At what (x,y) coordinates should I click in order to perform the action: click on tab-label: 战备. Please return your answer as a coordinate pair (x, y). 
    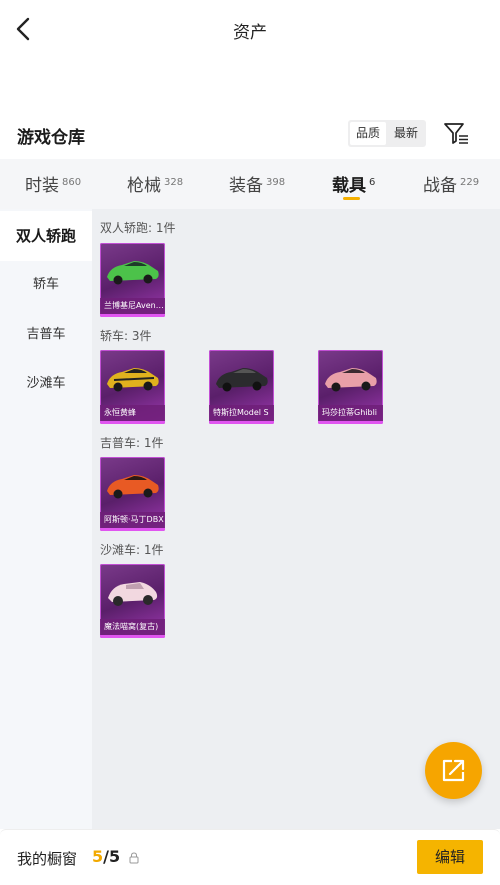
    Looking at the image, I should click on (440, 186).